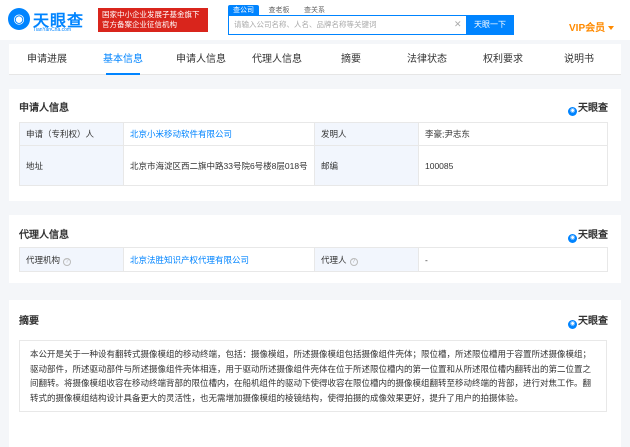  I want to click on clear-icon: ✕, so click(458, 24).